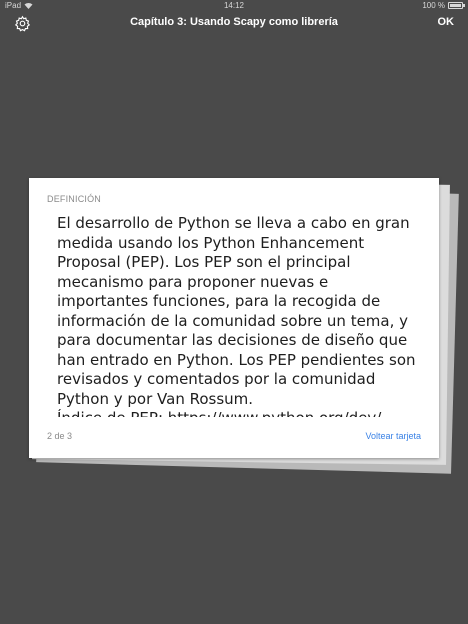 Image resolution: width=468 pixels, height=624 pixels. I want to click on page-title: Capítulo 3: Usando Scapy como librería, so click(234, 22).